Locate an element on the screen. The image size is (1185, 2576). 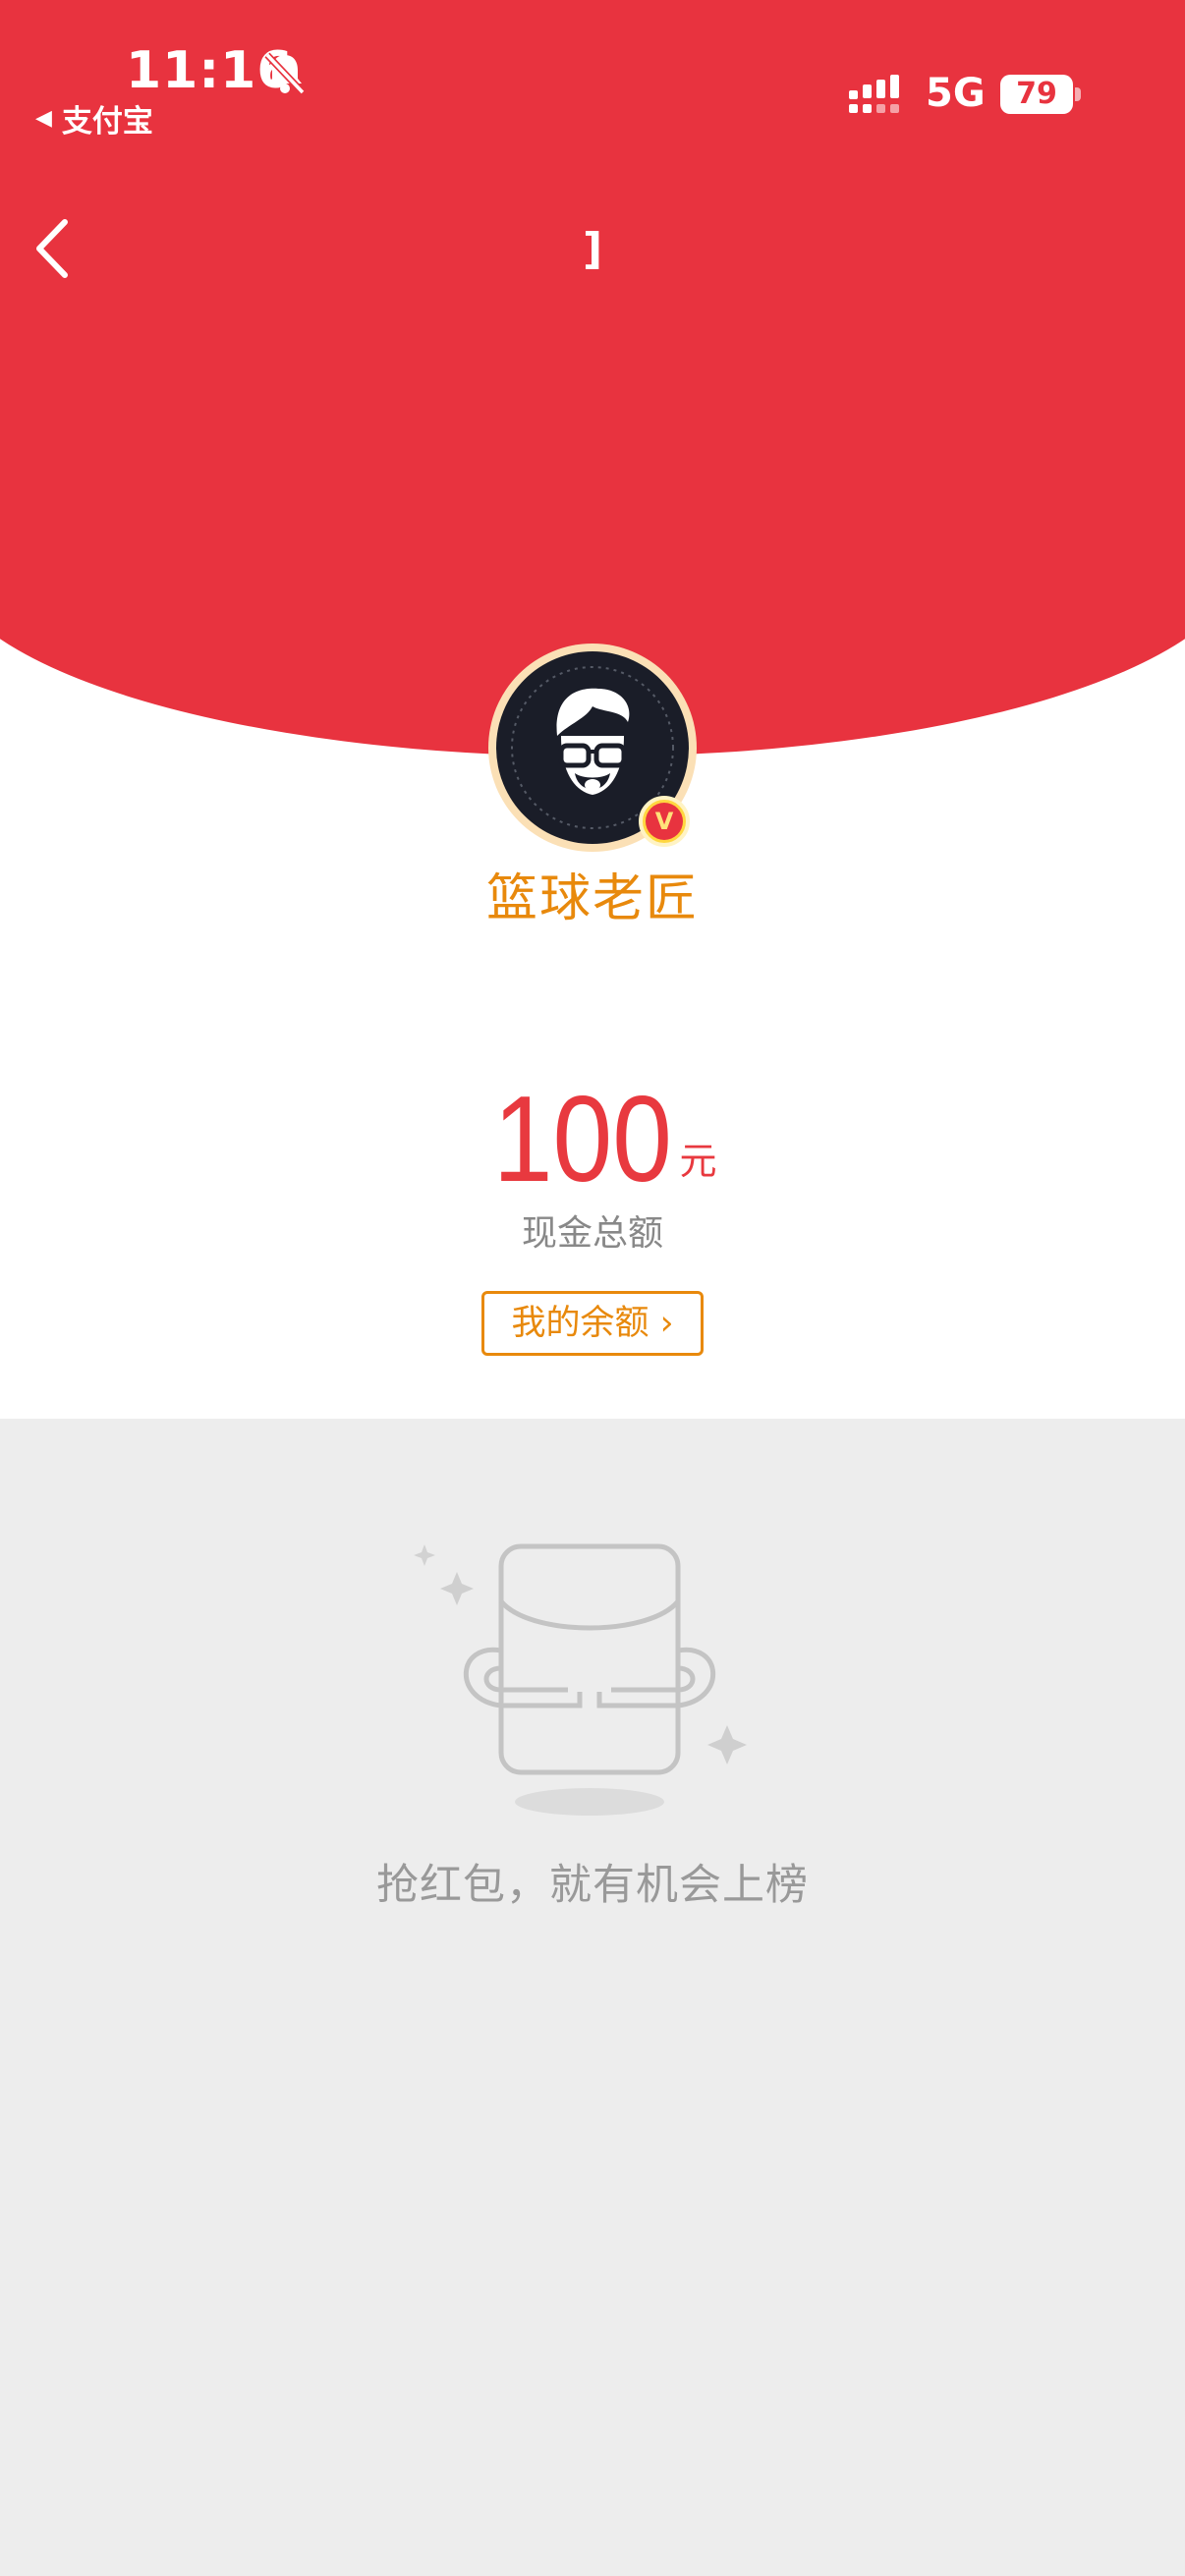
bell-slash-icon is located at coordinates (285, 73).